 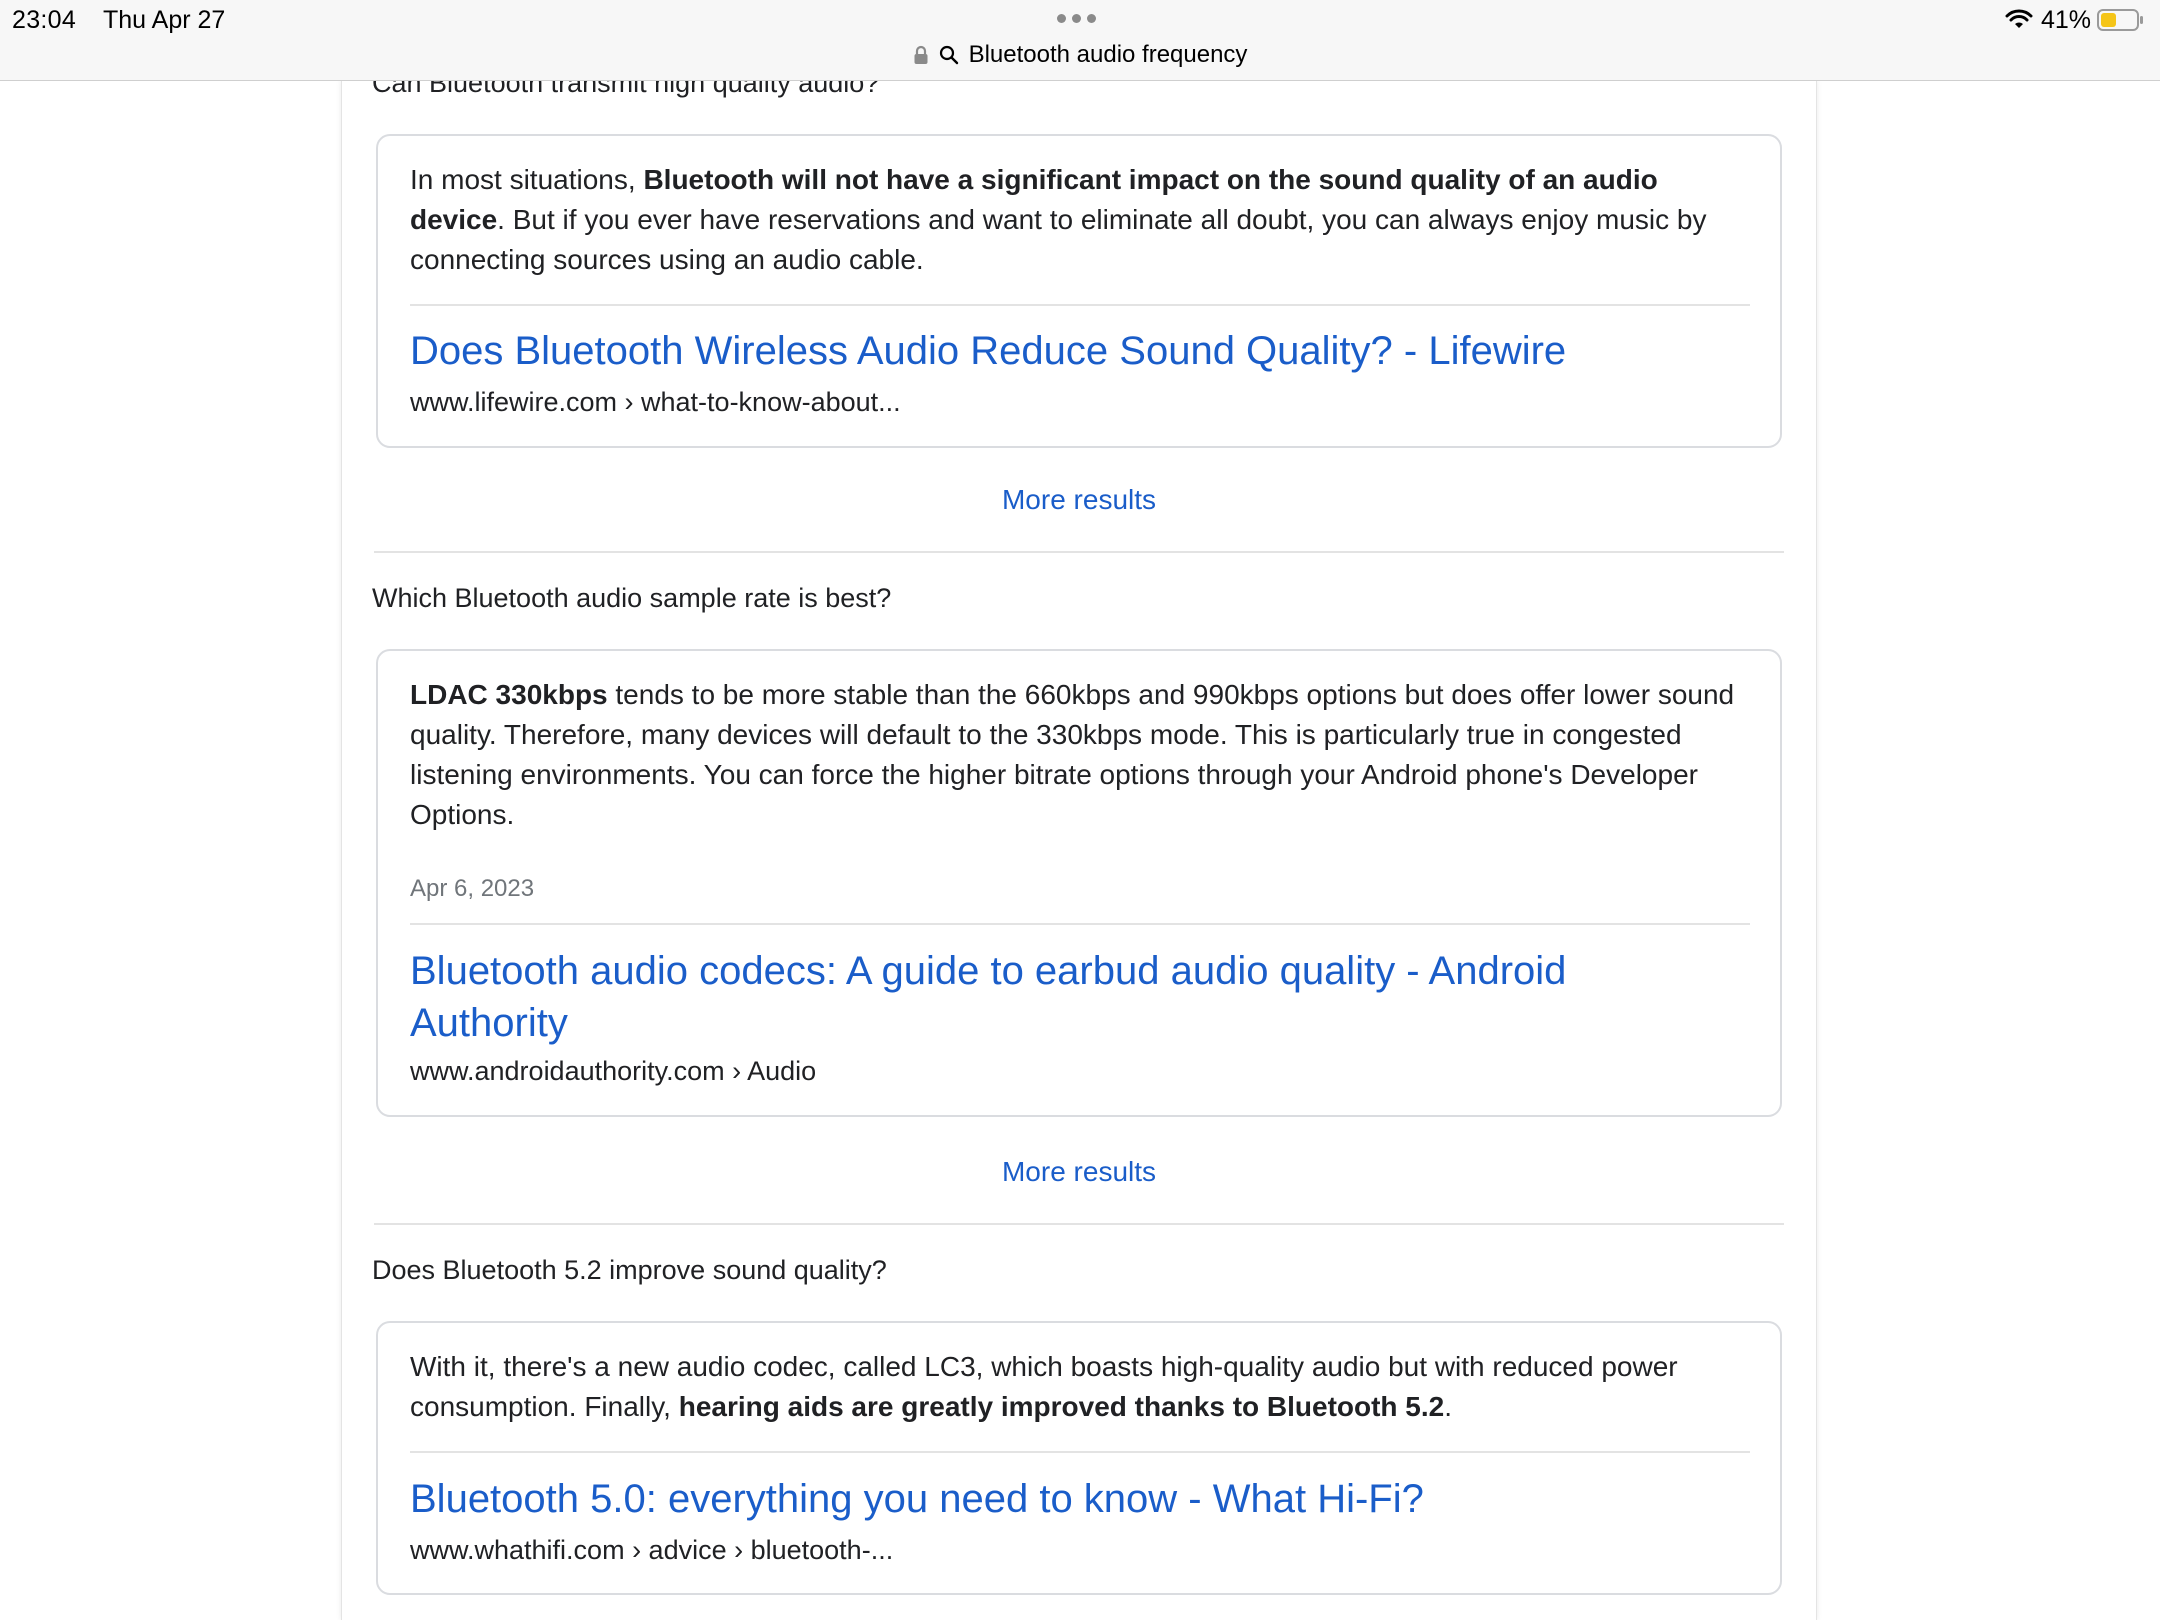 I want to click on snippet-text: In most situations,, so click(x=527, y=179).